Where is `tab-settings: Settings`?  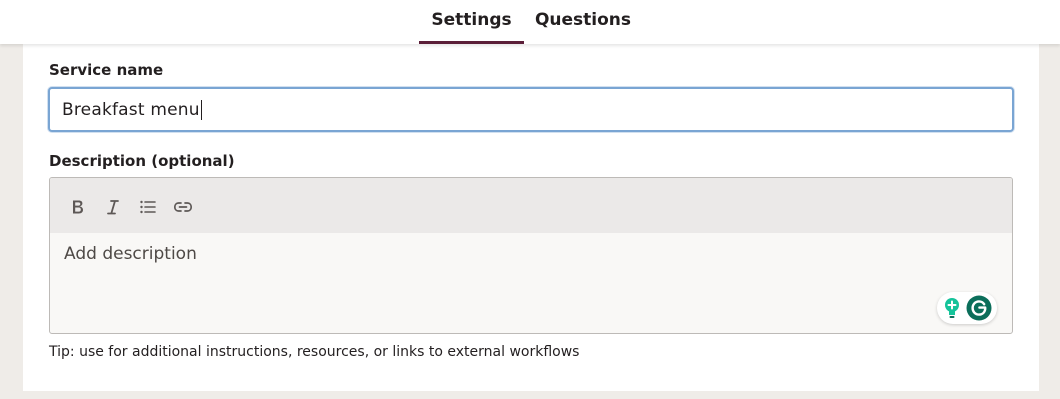
tab-settings: Settings is located at coordinates (471, 22).